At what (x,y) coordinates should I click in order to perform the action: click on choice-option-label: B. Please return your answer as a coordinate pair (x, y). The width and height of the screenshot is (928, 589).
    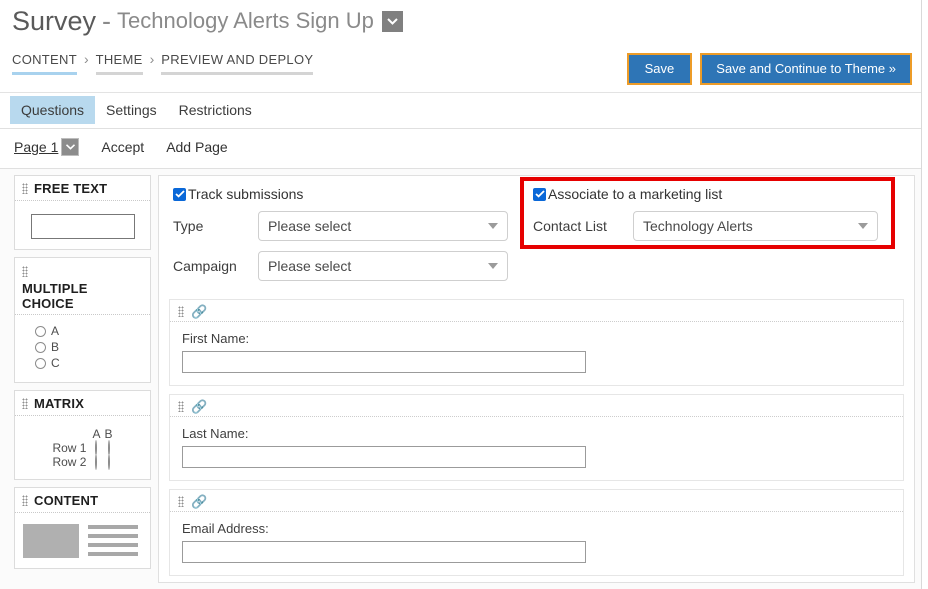
    Looking at the image, I should click on (55, 347).